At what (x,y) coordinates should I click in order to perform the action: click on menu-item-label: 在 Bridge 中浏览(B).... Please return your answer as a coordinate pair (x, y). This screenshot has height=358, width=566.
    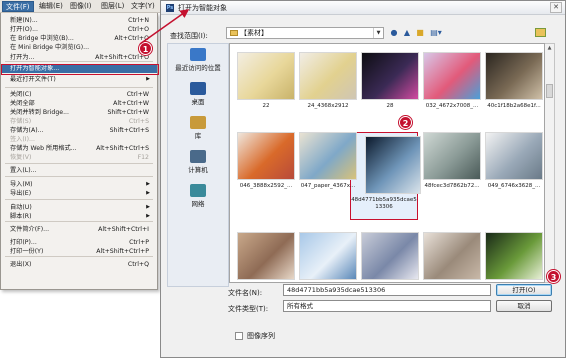
    Looking at the image, I should click on (42, 38).